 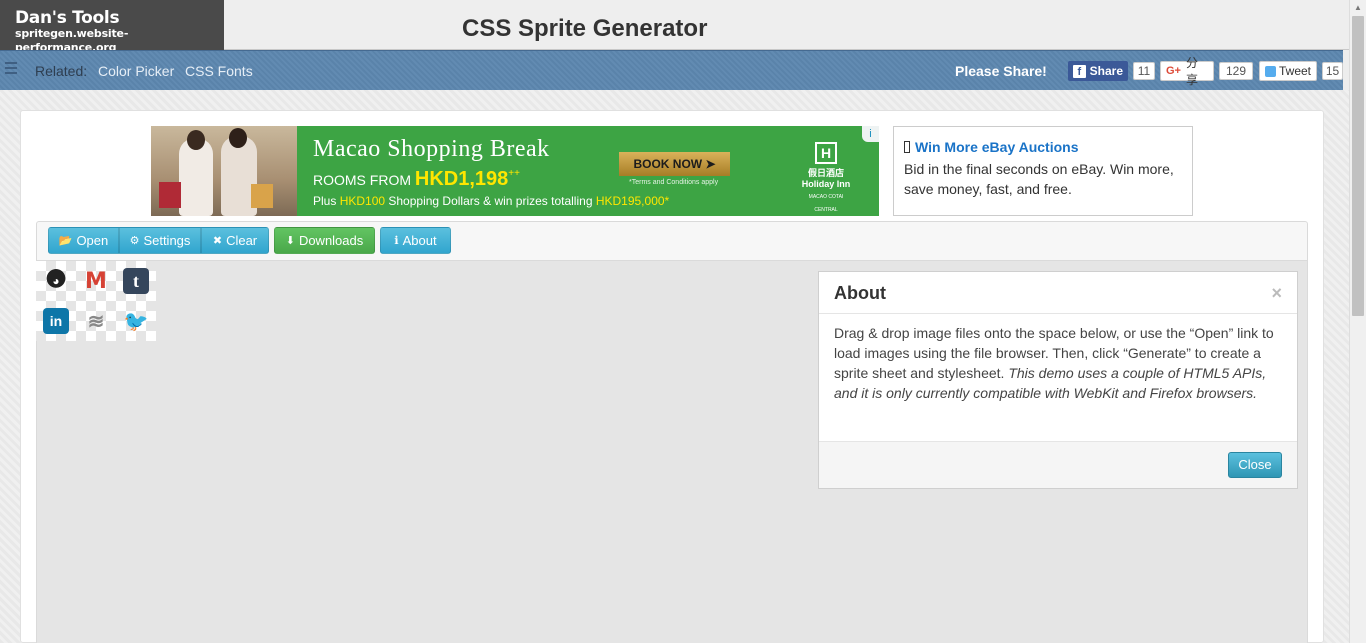 I want to click on ad-rooms-from: ROOMS FROM HKD1,198++, so click(x=416, y=179).